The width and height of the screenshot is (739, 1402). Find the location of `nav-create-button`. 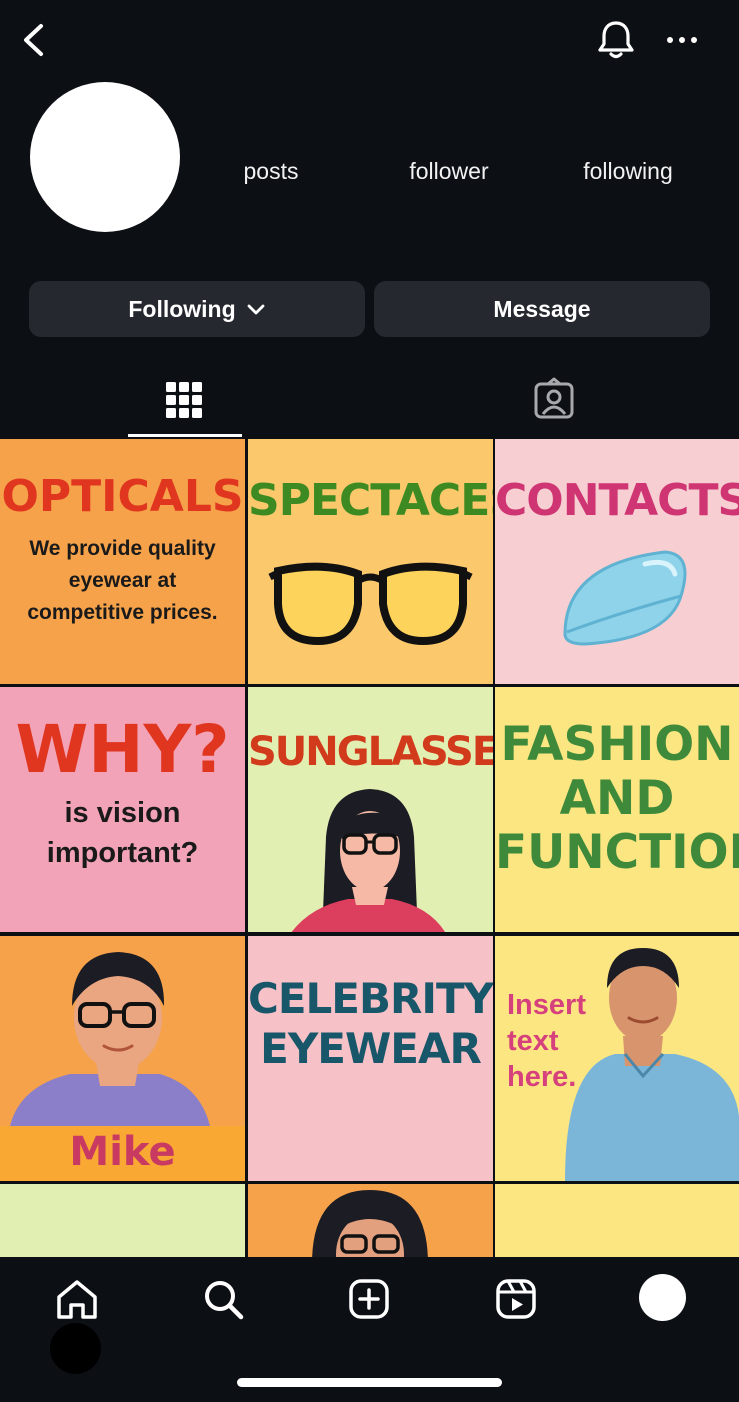

nav-create-button is located at coordinates (369, 1299).